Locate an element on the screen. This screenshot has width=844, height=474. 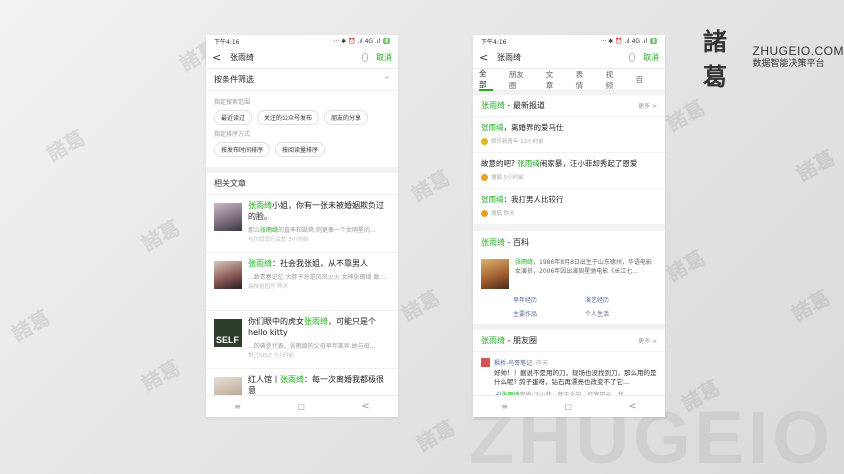
article-thumbnail: SELF is located at coordinates (228, 333).